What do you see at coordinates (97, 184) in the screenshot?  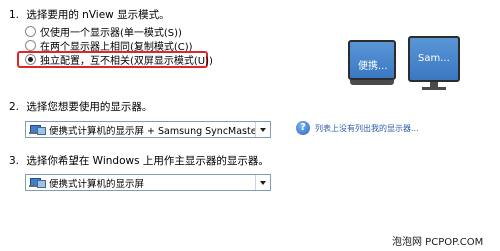 I see `primary-display-select-value: 便携式计算机的显示屏` at bounding box center [97, 184].